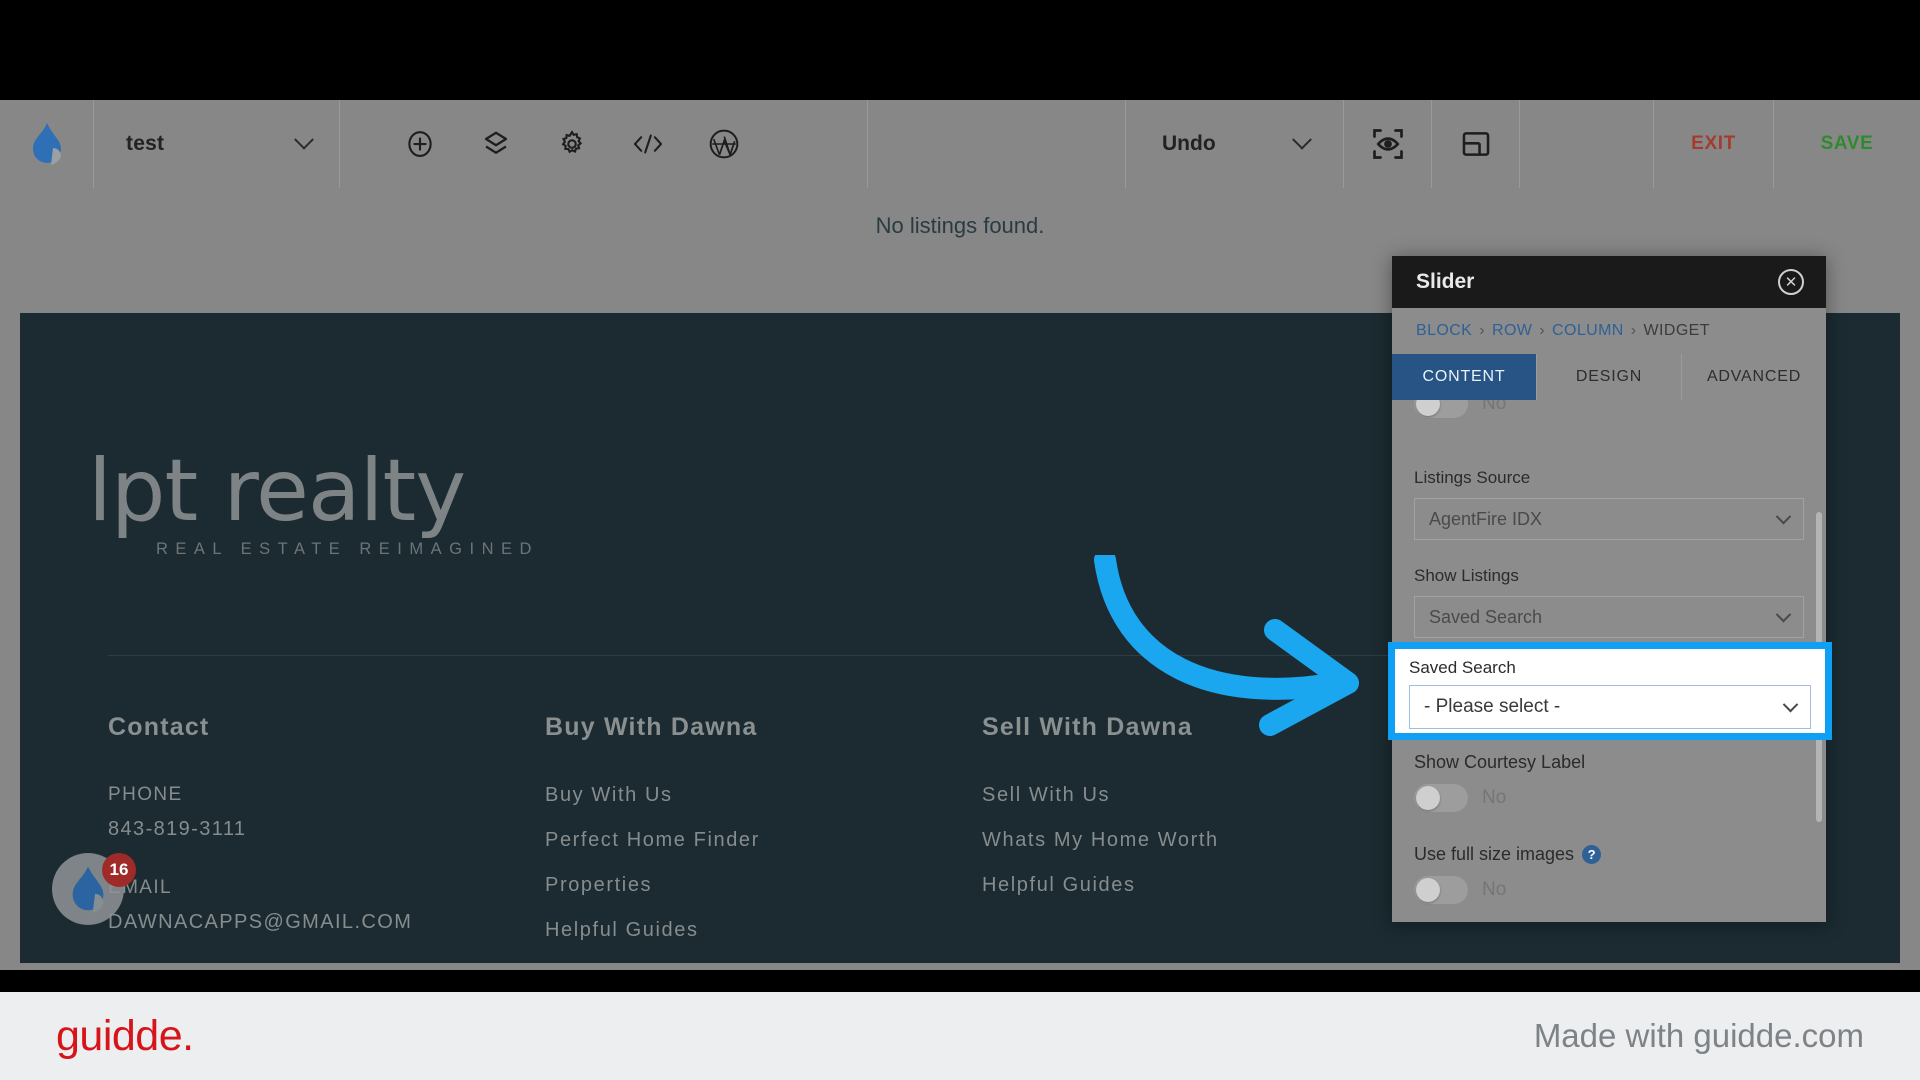  Describe the element at coordinates (1609, 519) in the screenshot. I see `listings-source-select: AgentFire IDX` at that location.